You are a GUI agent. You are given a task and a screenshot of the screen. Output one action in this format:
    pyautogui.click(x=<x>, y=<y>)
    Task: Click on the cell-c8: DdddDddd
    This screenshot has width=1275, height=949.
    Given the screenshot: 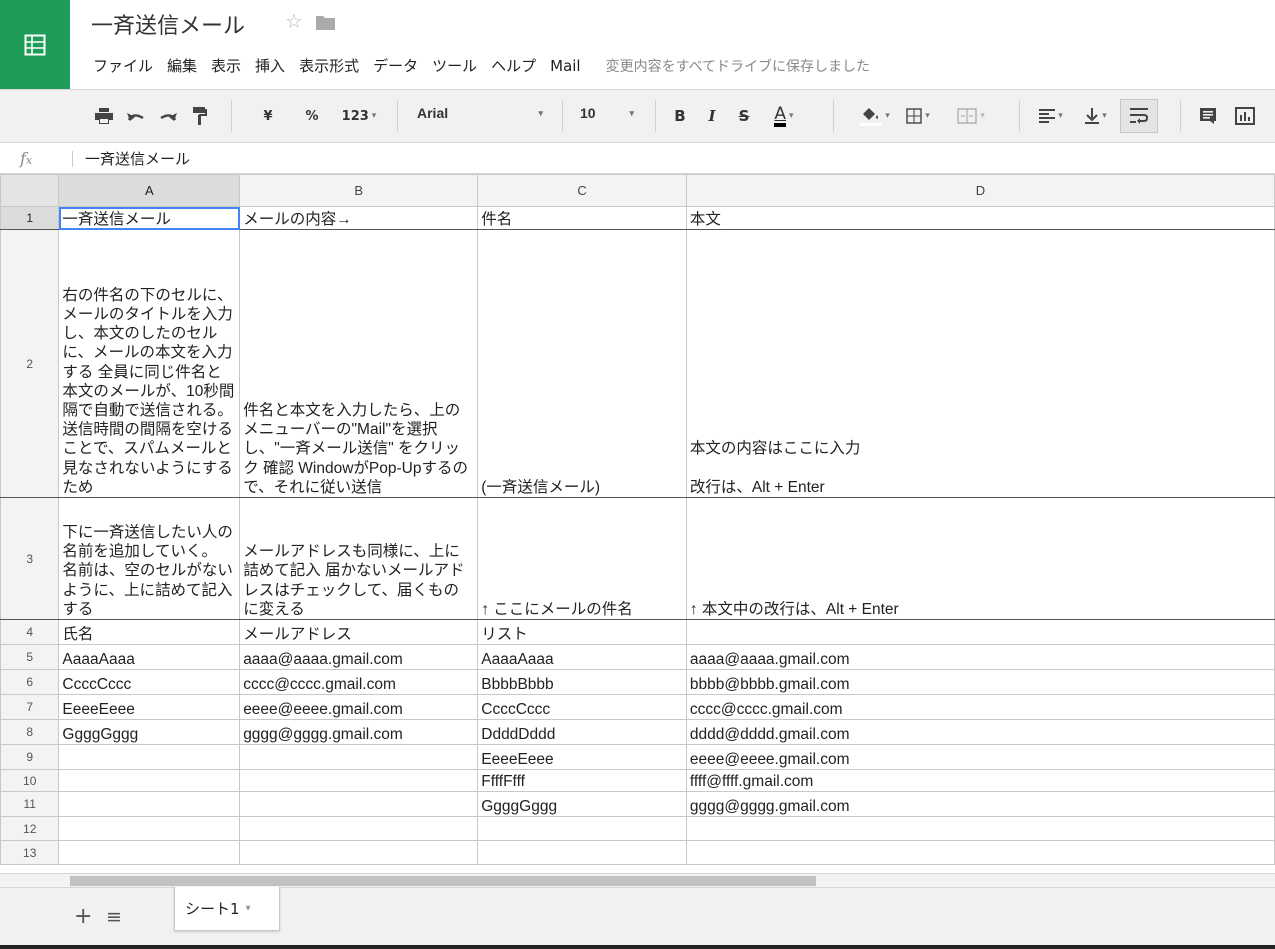 What is the action you would take?
    pyautogui.click(x=582, y=732)
    